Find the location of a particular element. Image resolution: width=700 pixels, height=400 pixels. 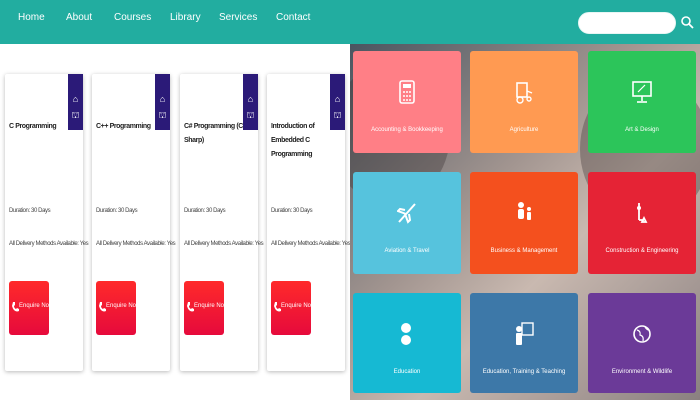

course-title: C# Programming (C Sharp) is located at coordinates (213, 133).